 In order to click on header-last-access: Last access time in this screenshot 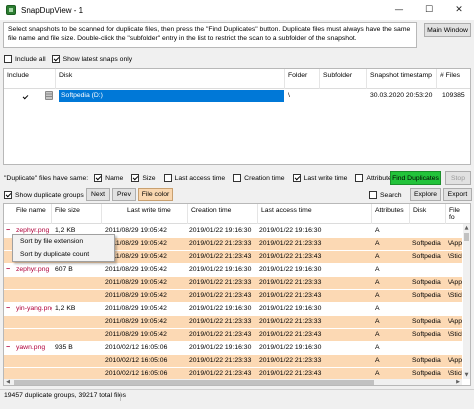, I will do `click(315, 214)`.